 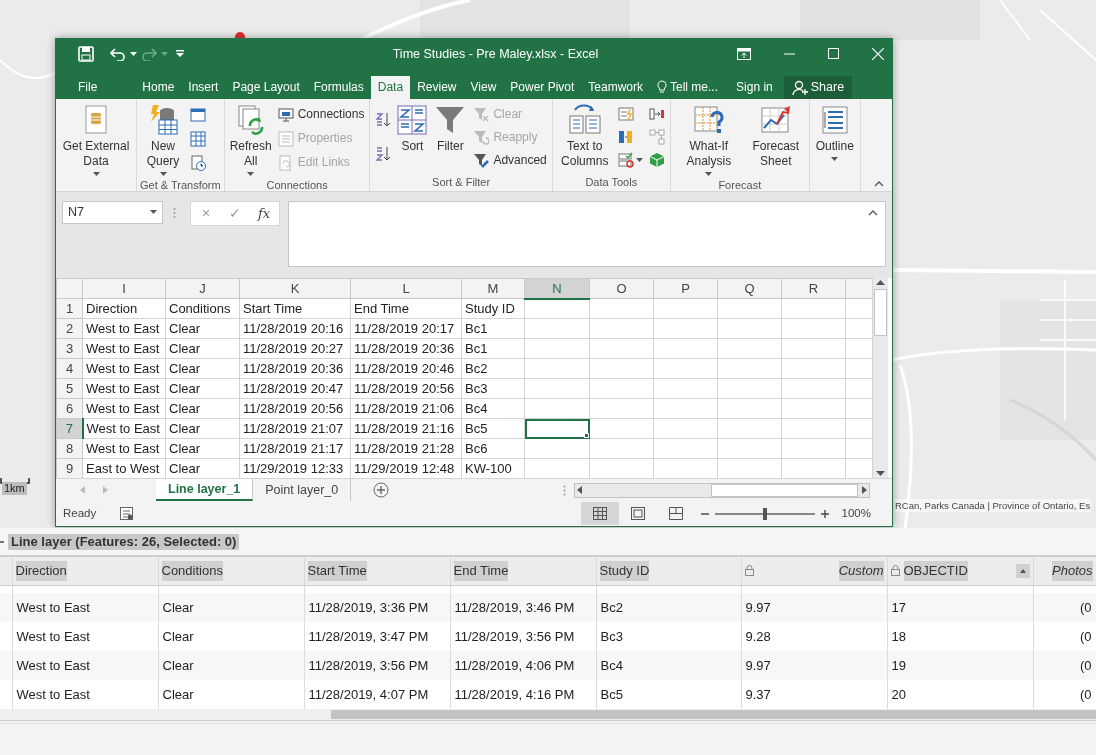 What do you see at coordinates (450, 138) in the screenshot?
I see `ribbon-button: Filter` at bounding box center [450, 138].